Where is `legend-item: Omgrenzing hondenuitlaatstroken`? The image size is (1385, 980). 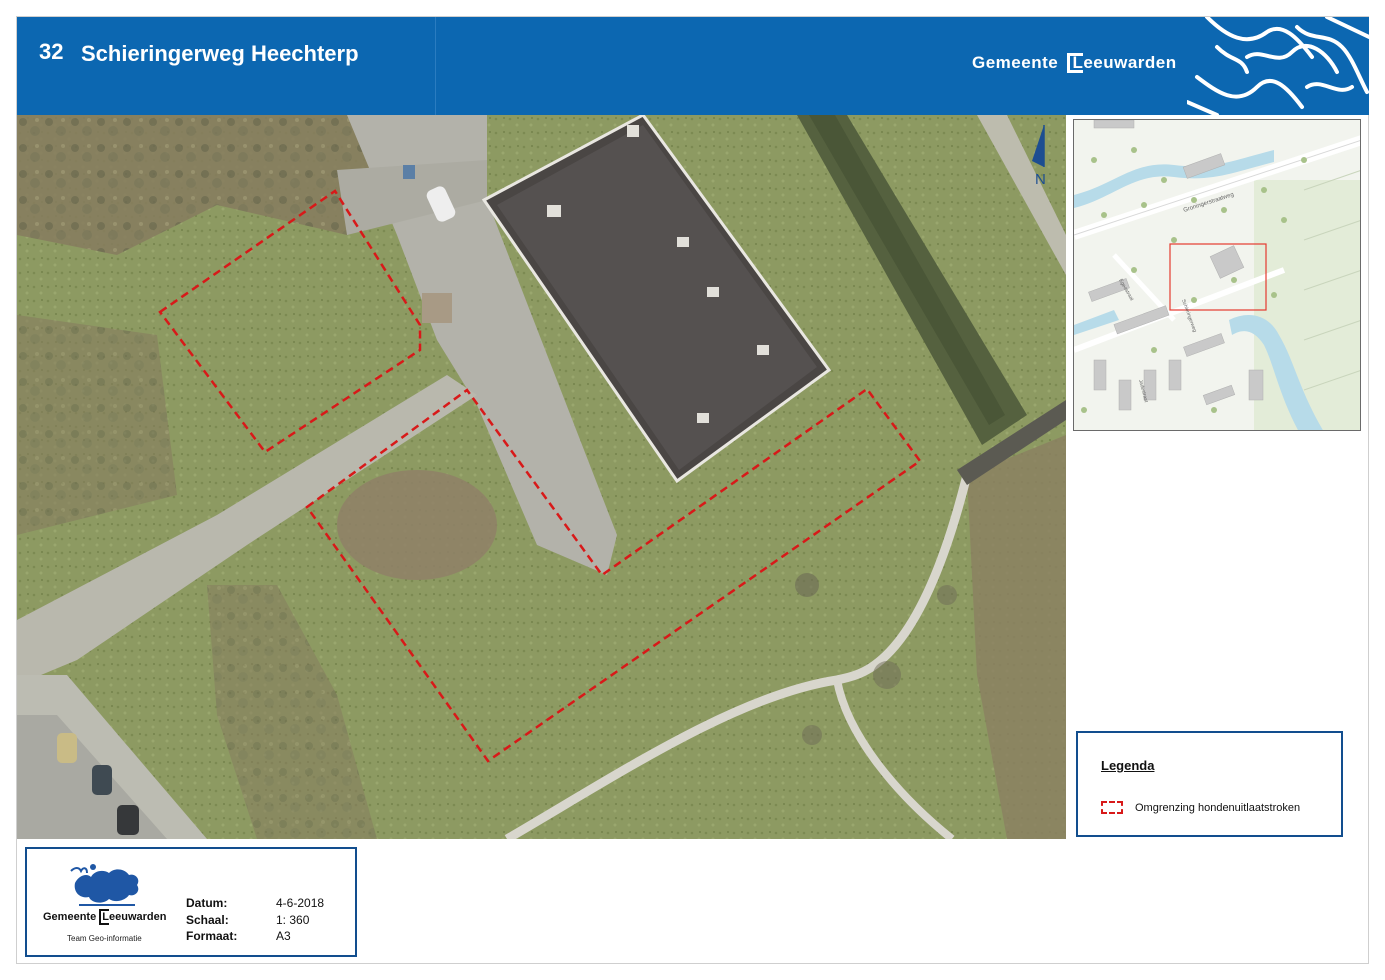 legend-item: Omgrenzing hondenuitlaatstroken is located at coordinates (1200, 807).